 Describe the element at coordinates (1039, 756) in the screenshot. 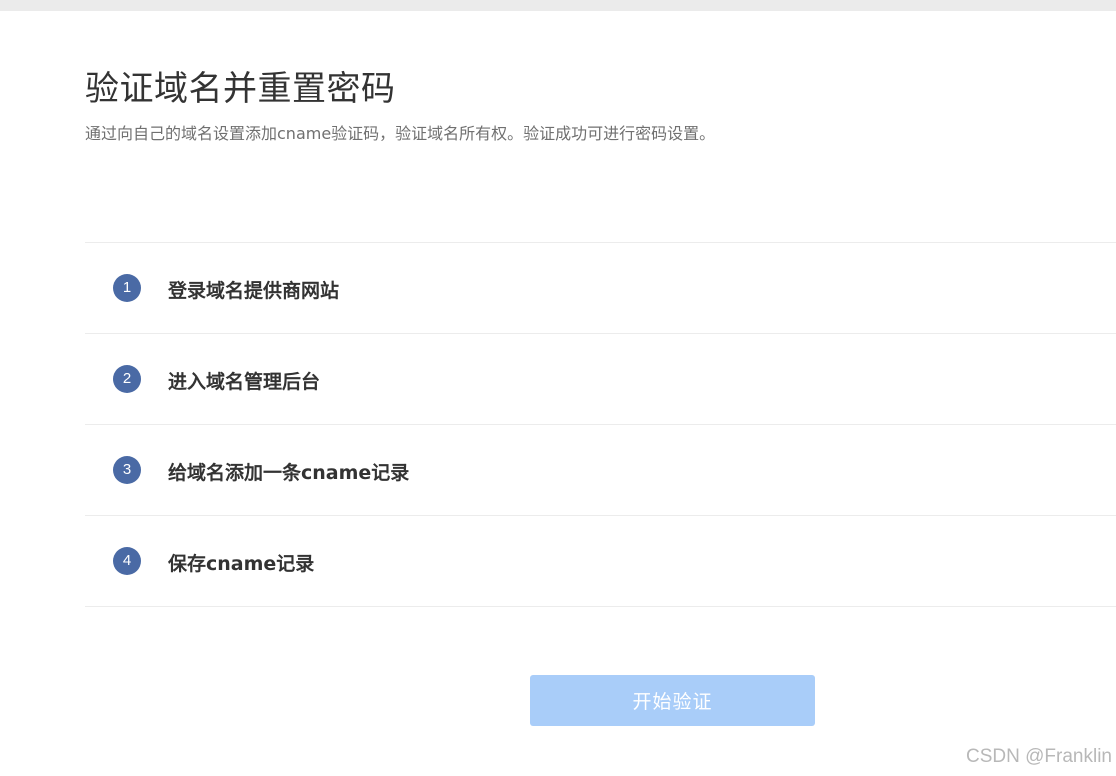

I see `watermark: CSDN @Franklin` at that location.